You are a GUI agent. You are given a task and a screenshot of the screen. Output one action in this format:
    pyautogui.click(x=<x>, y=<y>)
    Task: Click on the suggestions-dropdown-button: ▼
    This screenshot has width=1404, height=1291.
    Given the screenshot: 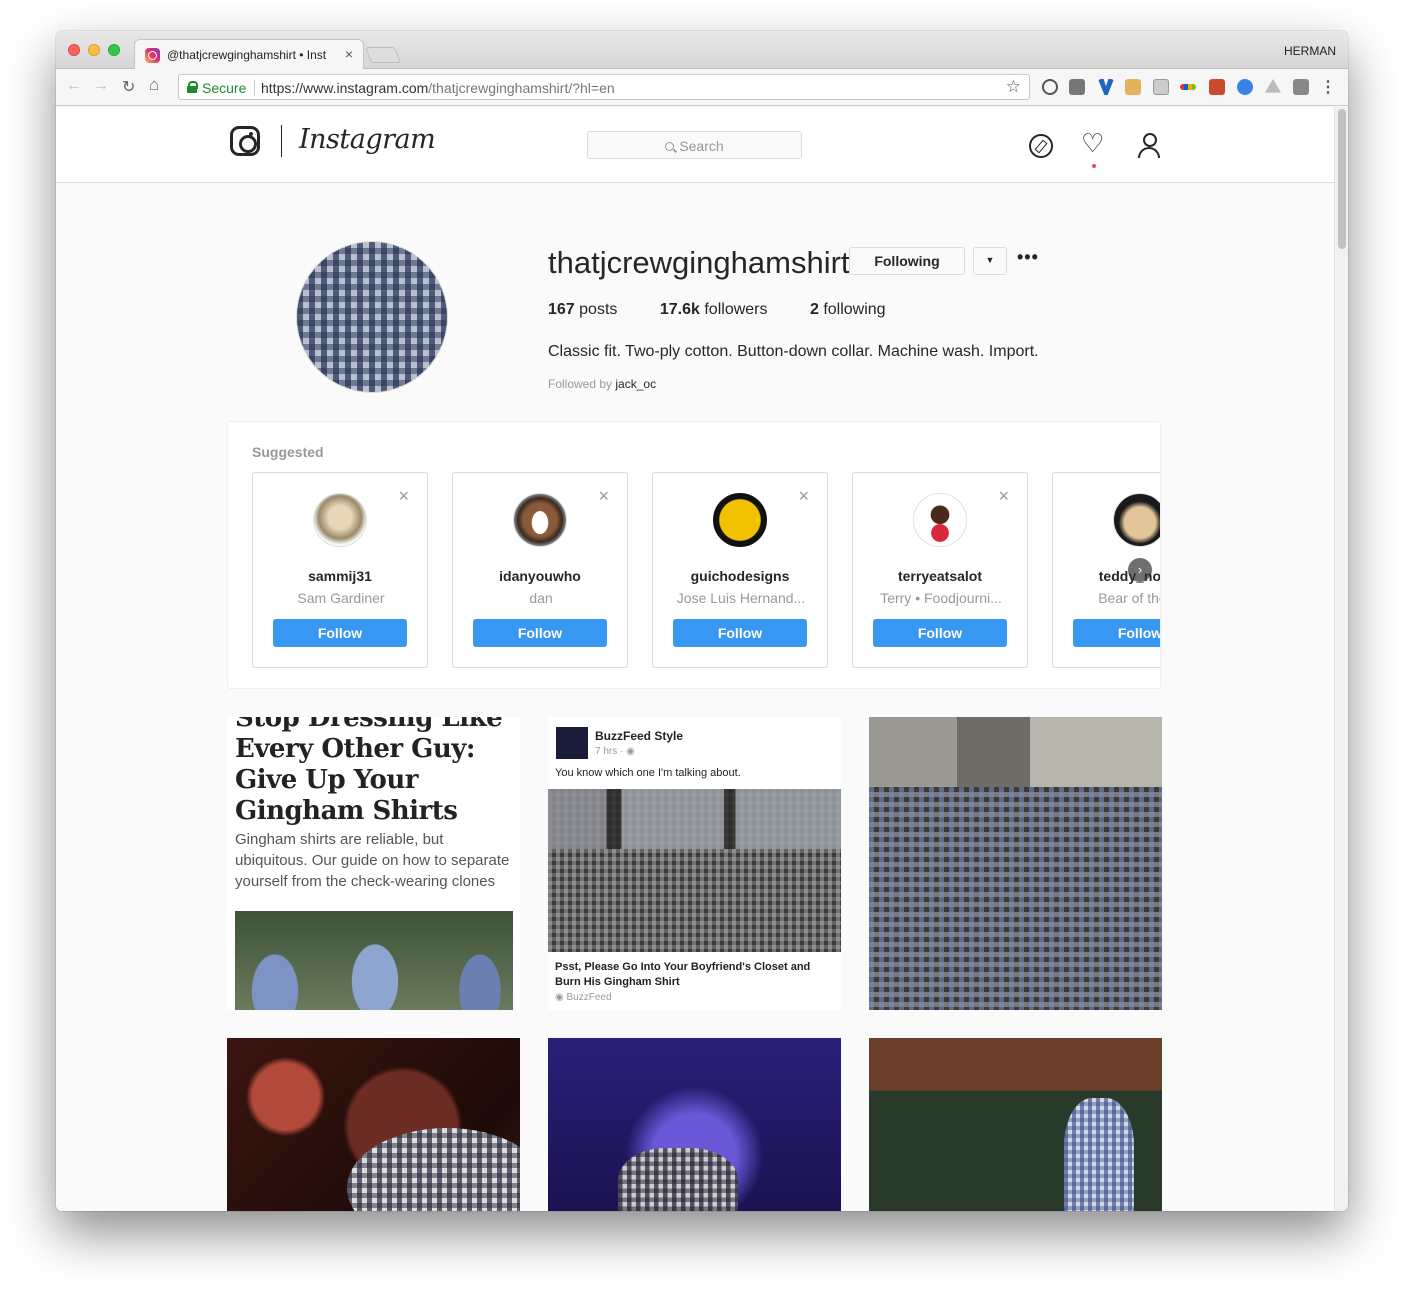 What is the action you would take?
    pyautogui.click(x=990, y=261)
    